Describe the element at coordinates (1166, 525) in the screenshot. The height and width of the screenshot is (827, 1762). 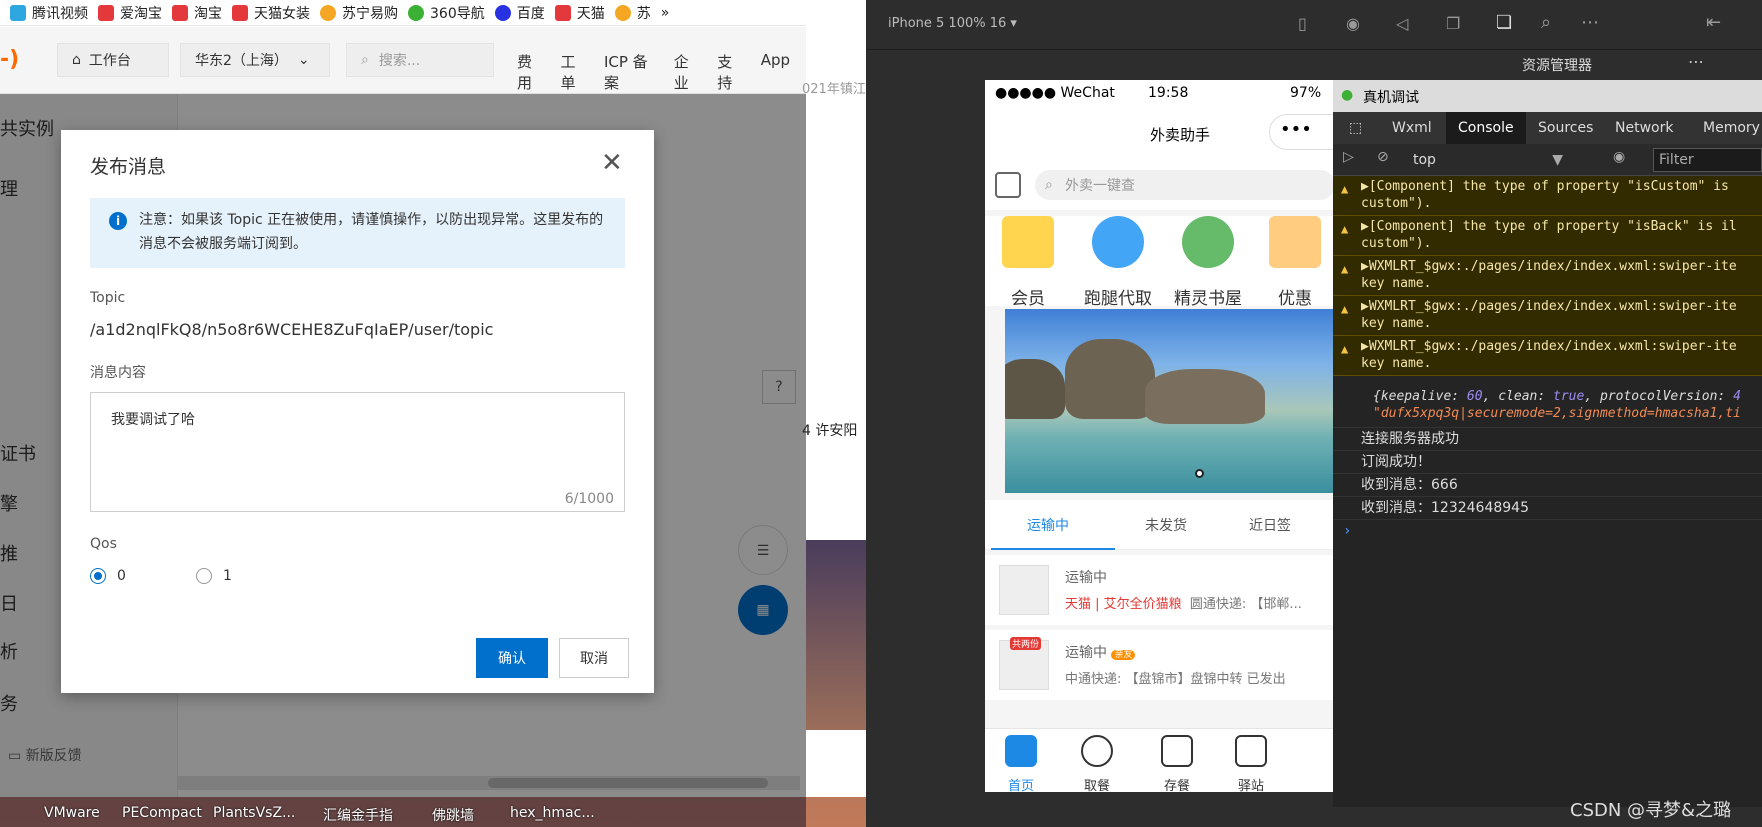
I see `tab-not-shipped: 未发货` at that location.